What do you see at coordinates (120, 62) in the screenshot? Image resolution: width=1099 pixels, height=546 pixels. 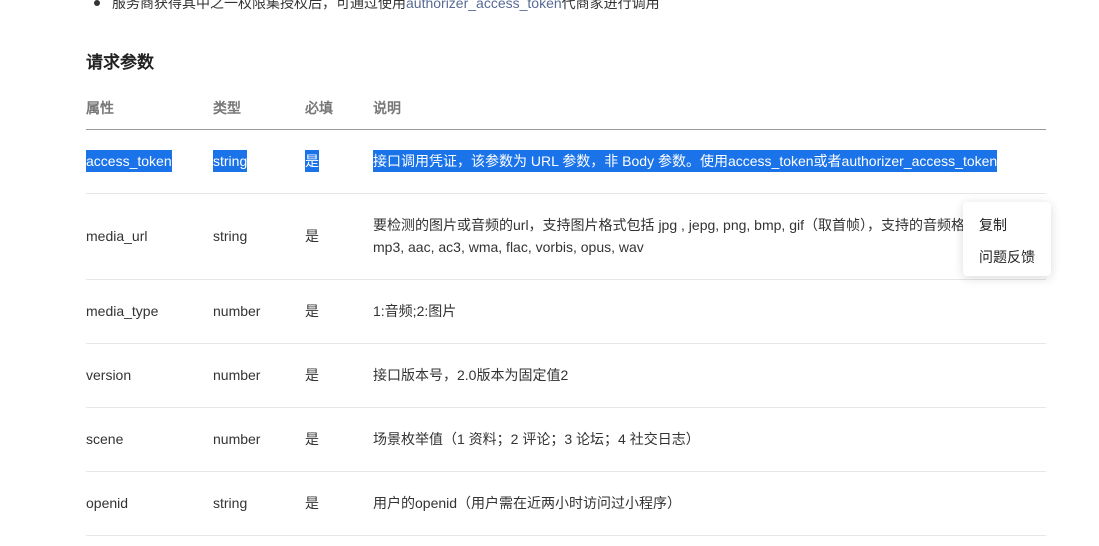 I see `section-title: 请求参数` at bounding box center [120, 62].